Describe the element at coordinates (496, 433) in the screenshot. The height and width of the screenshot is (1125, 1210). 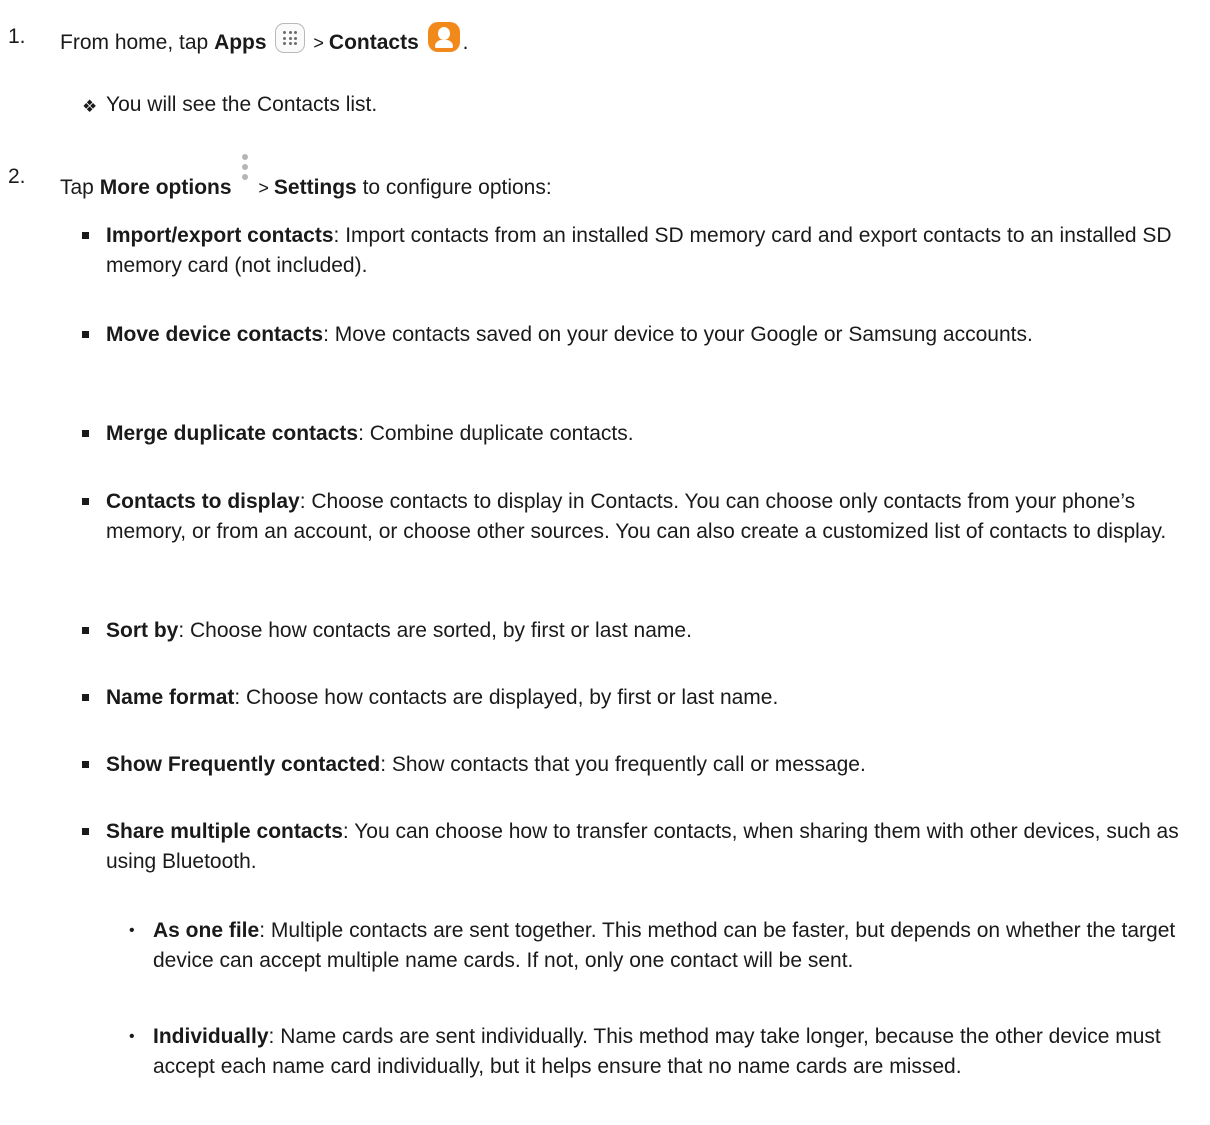
I see `option-desc: : Combine duplicate contacts.` at that location.